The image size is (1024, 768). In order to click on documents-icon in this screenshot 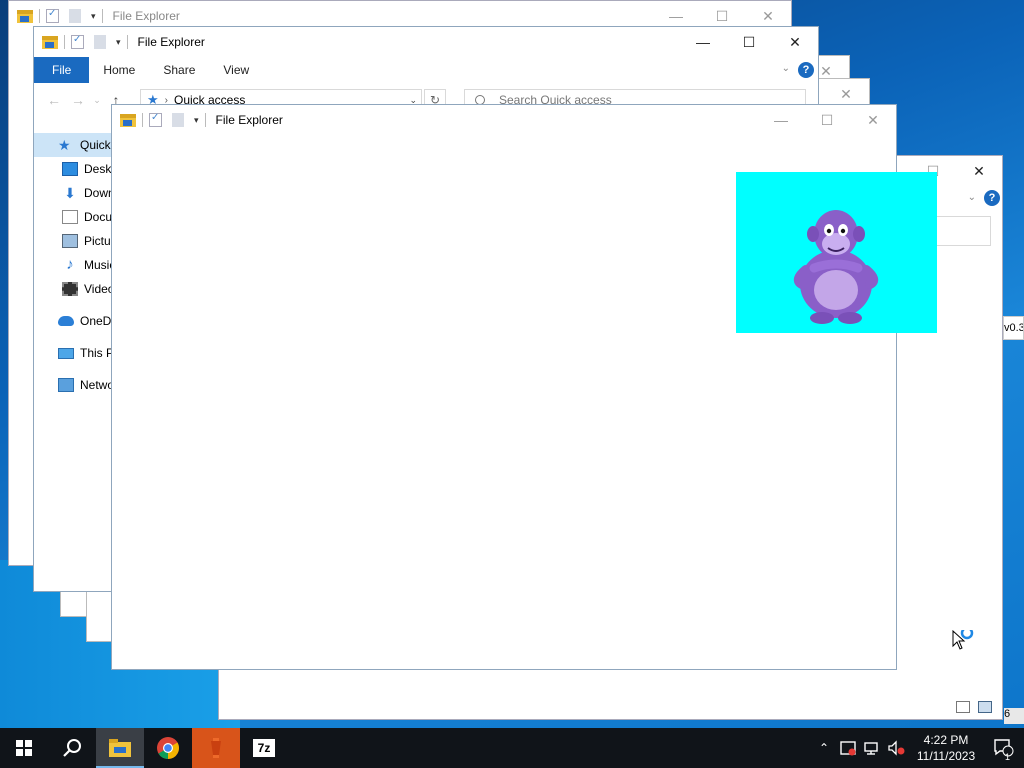, I will do `click(70, 217)`.